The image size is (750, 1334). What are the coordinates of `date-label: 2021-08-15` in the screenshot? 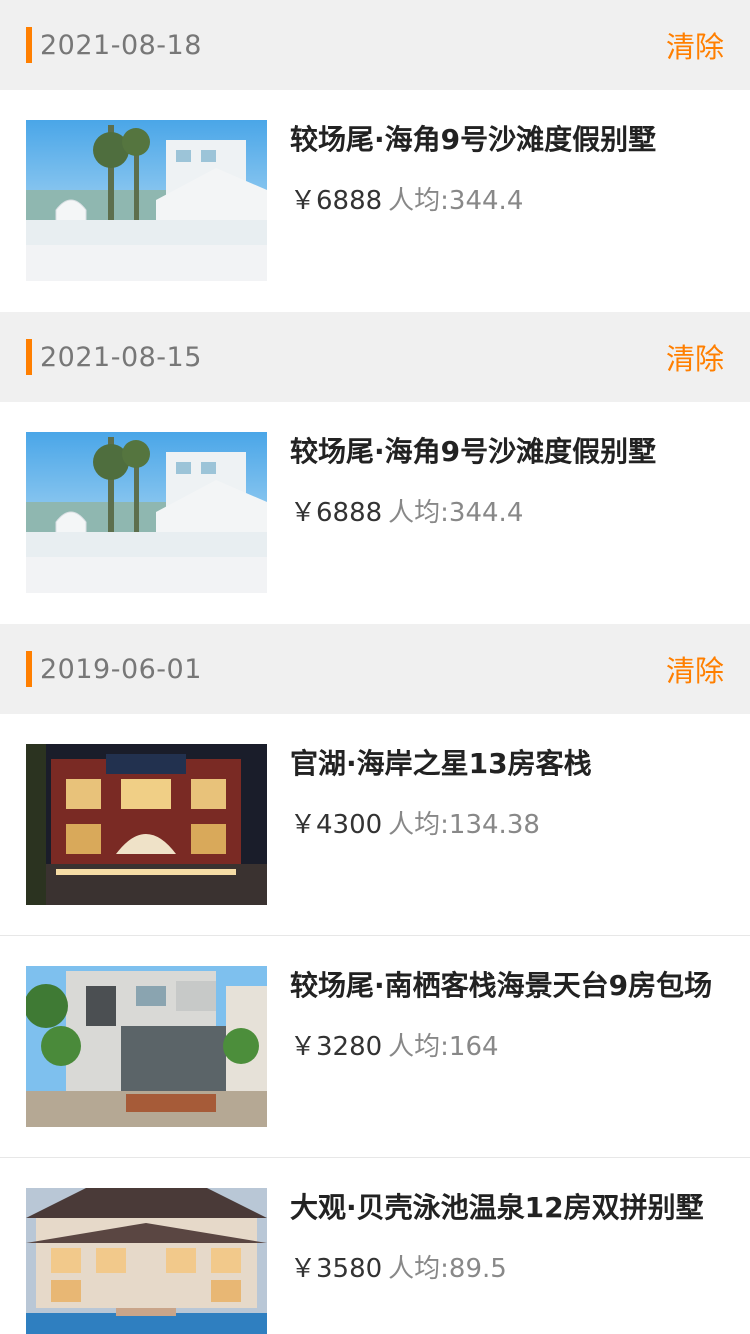 It's located at (121, 357).